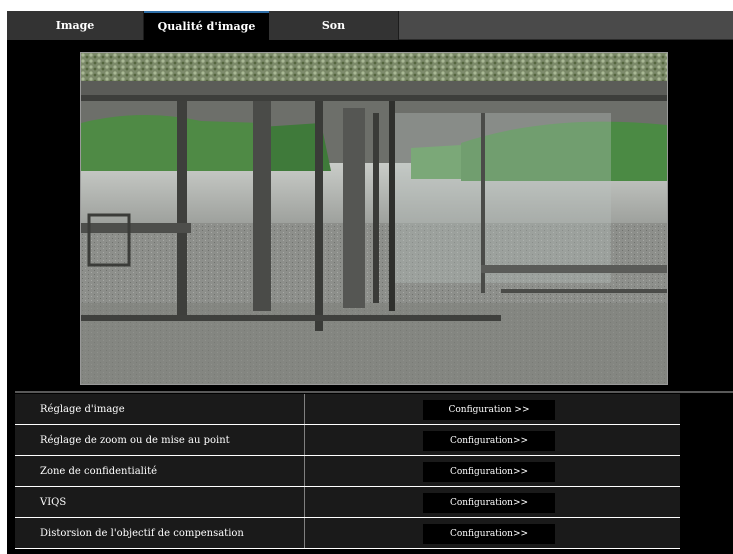 The width and height of the screenshot is (733, 554). I want to click on settings-row-viqs: VIQS Configuration>>, so click(347, 502).